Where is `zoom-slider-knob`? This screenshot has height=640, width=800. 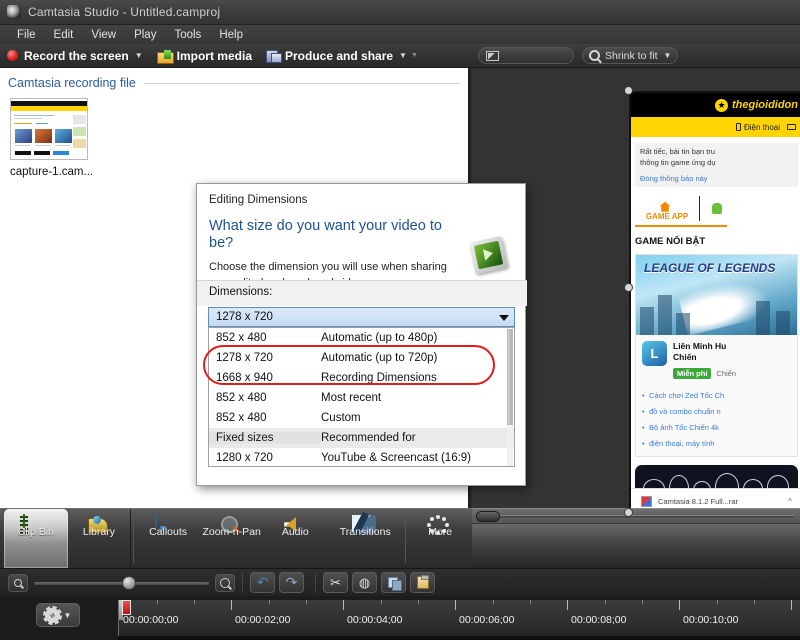
zoom-slider-knob is located at coordinates (129, 582).